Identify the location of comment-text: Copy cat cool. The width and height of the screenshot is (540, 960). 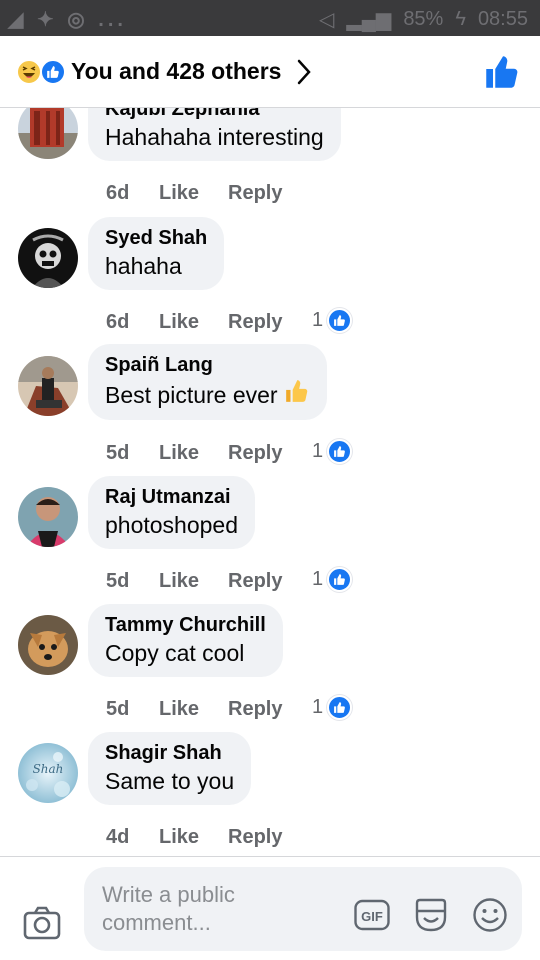
(175, 653).